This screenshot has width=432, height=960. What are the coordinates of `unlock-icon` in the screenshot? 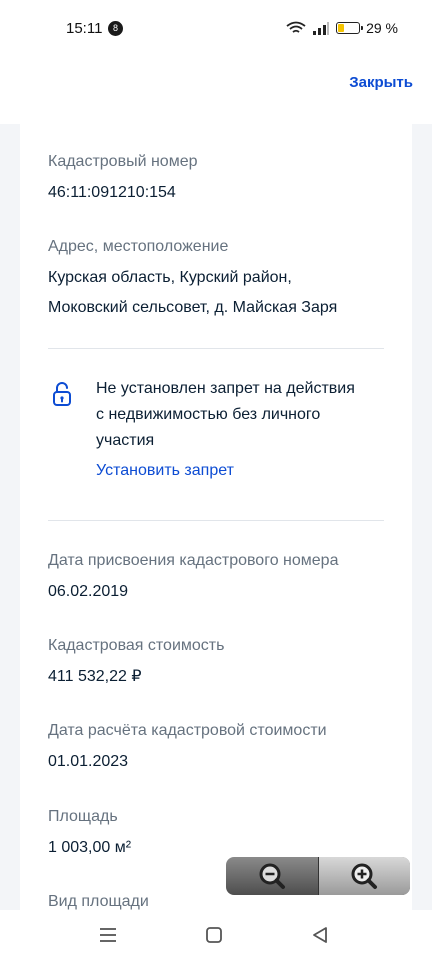 It's located at (62, 394).